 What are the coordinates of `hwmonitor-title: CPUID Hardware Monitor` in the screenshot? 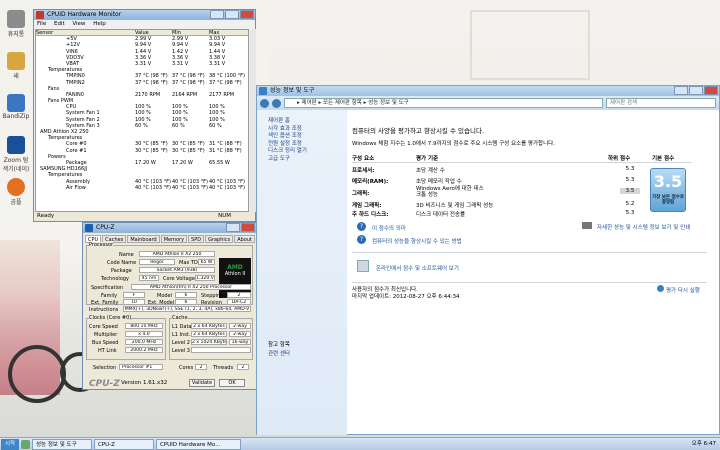 It's located at (84, 14).